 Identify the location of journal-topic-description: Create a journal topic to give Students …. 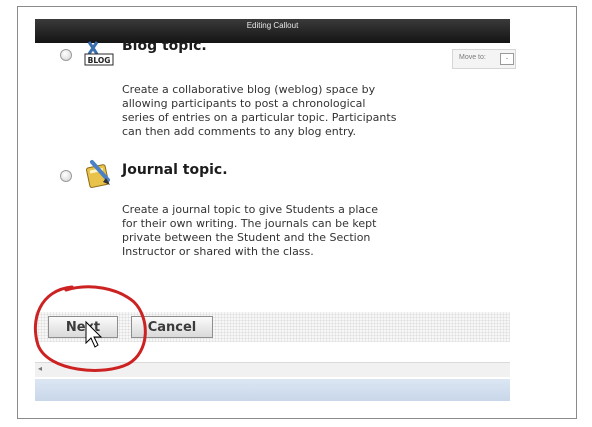
(250, 231).